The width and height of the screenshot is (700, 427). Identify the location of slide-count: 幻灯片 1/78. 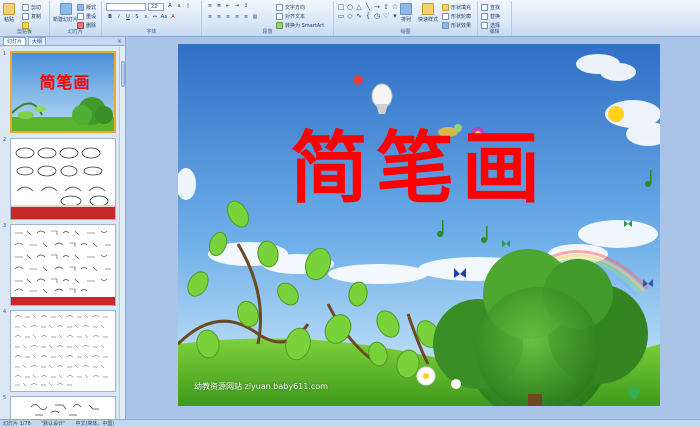
(17, 424).